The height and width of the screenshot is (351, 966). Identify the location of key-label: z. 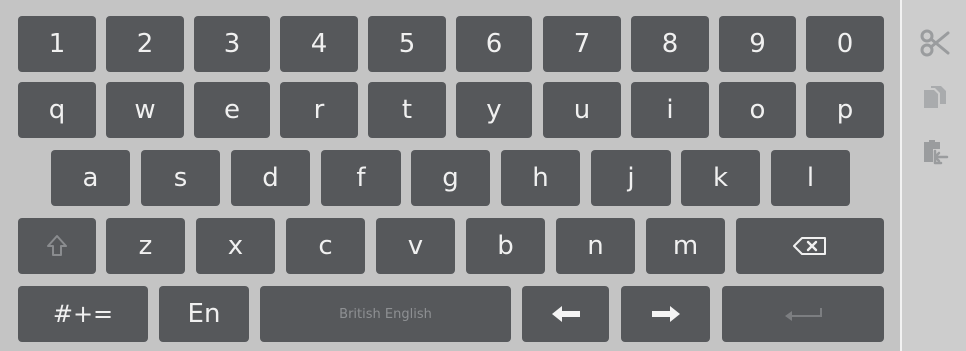
(145, 246).